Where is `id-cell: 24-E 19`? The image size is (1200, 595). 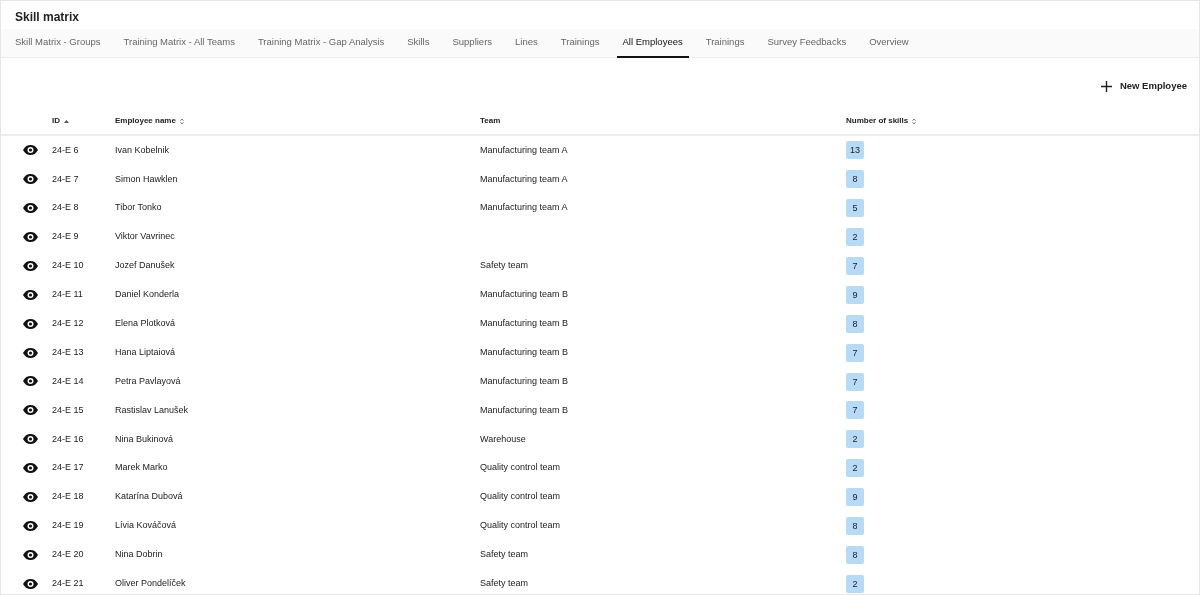
id-cell: 24-E 19 is located at coordinates (68, 525).